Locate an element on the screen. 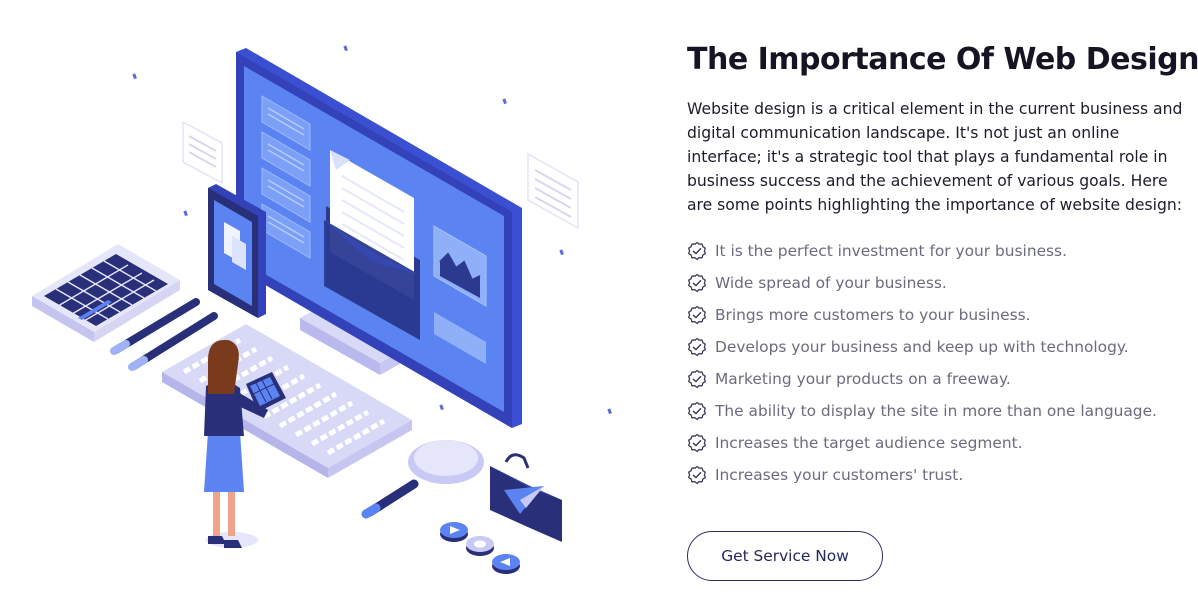 The image size is (1198, 615). briefcase is located at coordinates (526, 497).